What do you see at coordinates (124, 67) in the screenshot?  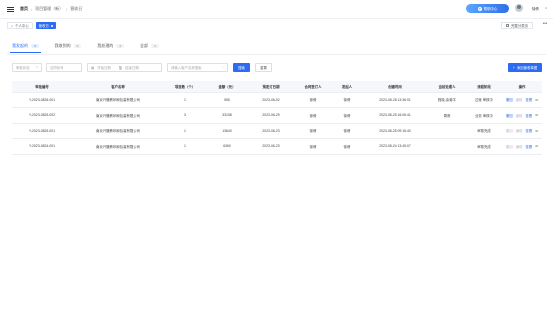 I see `date-range-picker: ▦ 开始日期 至 结束日期` at bounding box center [124, 67].